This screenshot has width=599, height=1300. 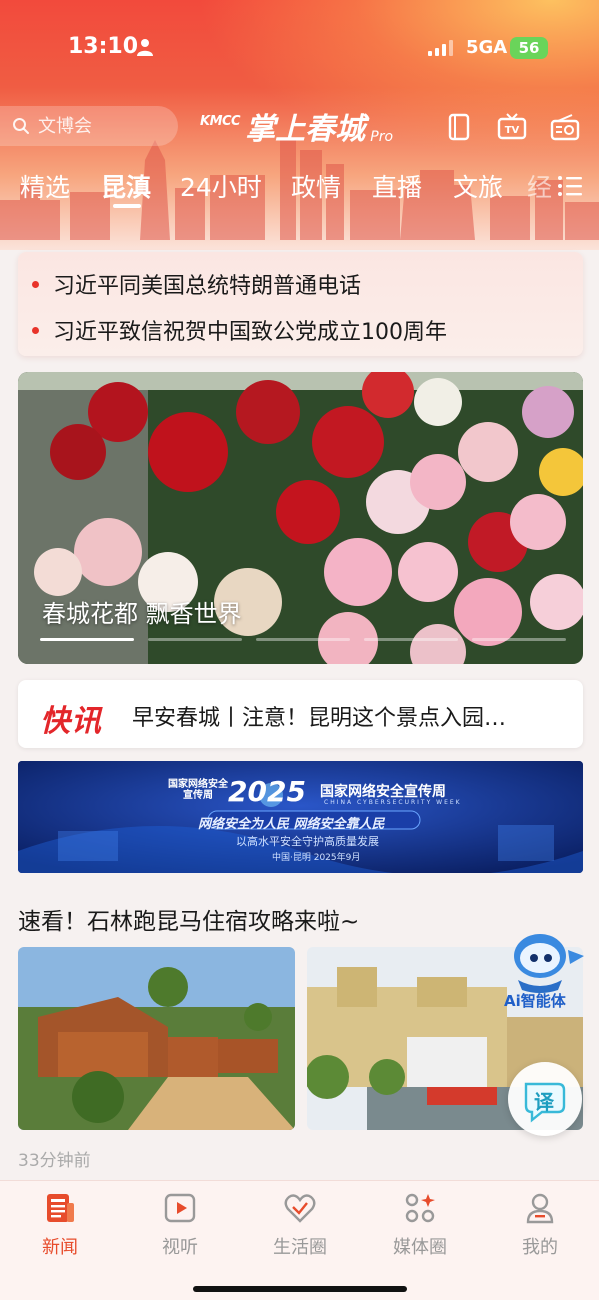 I want to click on search-input, so click(x=103, y=126).